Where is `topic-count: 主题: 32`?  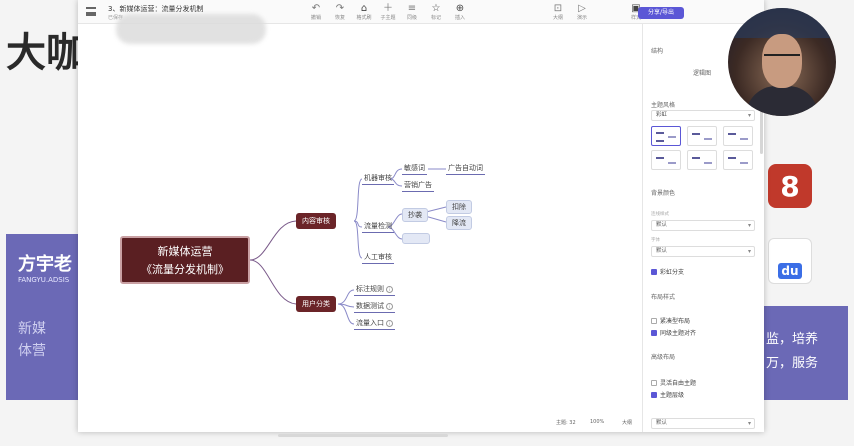 topic-count: 主题: 32 is located at coordinates (566, 423).